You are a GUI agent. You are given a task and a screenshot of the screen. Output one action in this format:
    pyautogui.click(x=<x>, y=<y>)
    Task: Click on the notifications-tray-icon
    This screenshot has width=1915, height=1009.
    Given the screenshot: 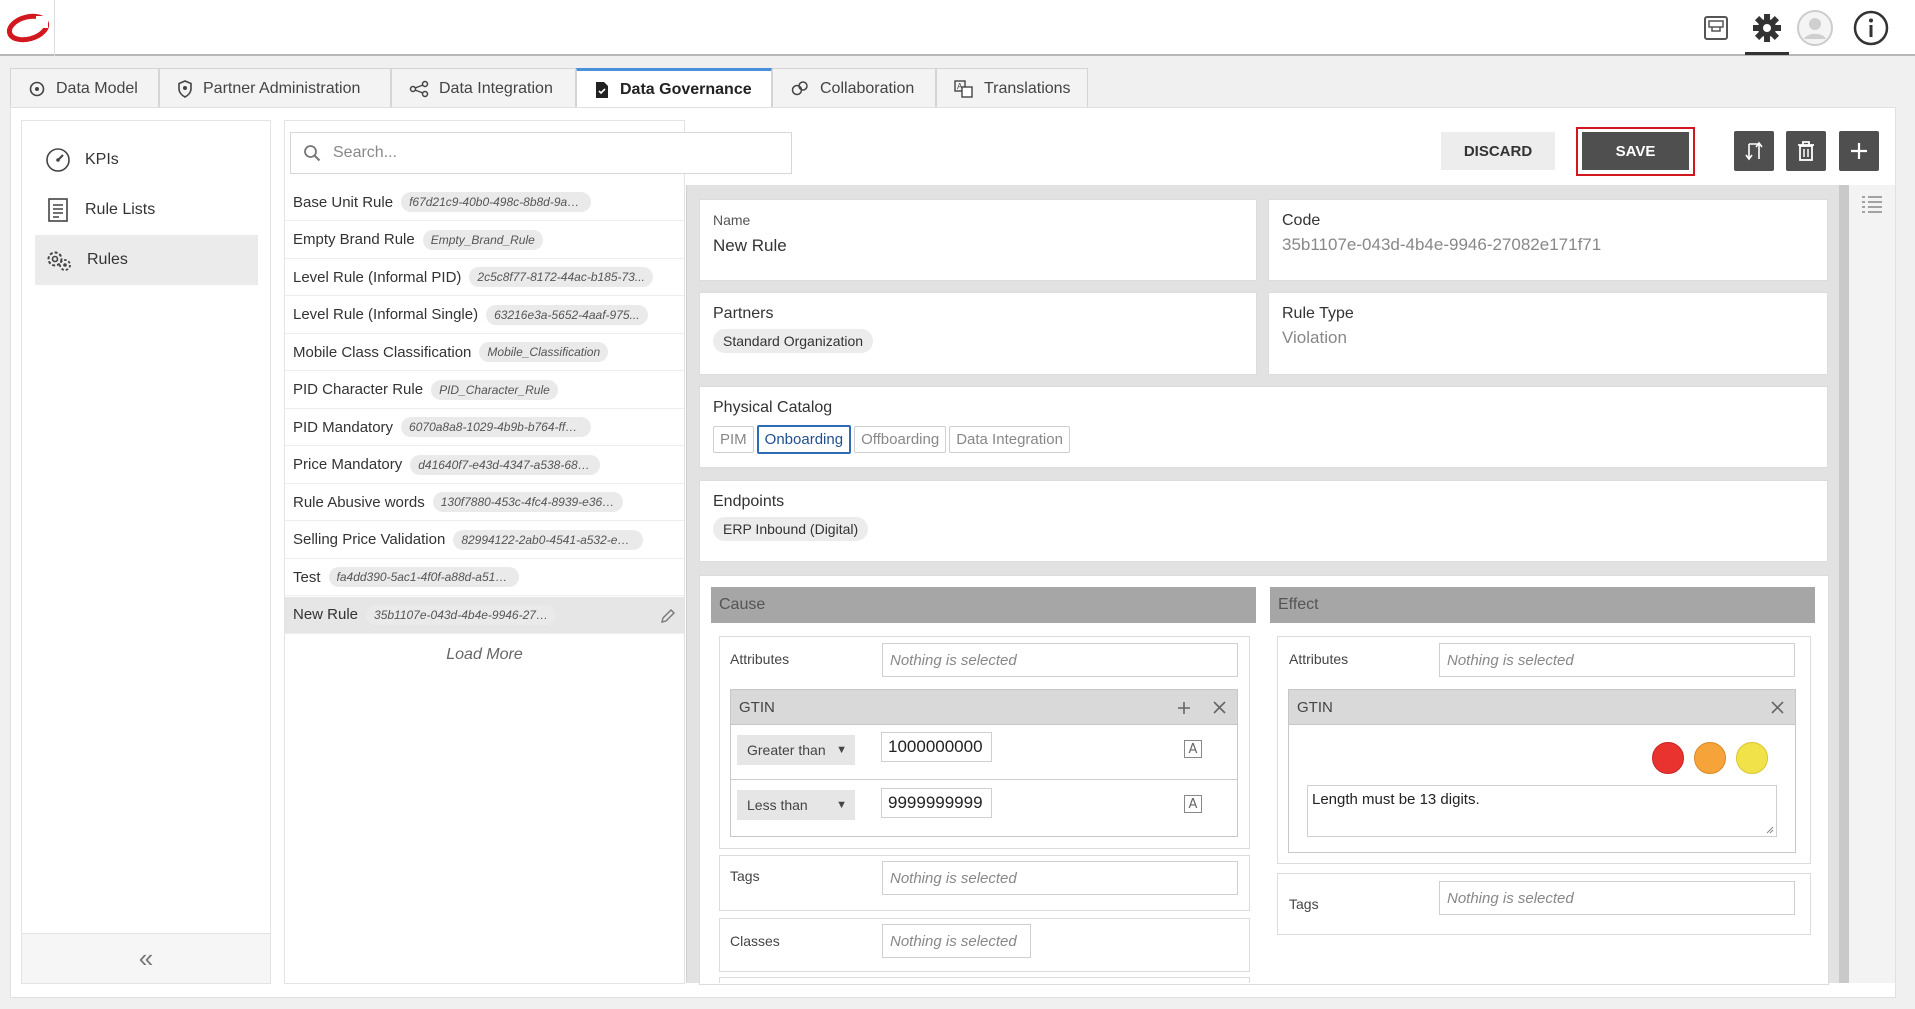 What is the action you would take?
    pyautogui.click(x=1716, y=28)
    